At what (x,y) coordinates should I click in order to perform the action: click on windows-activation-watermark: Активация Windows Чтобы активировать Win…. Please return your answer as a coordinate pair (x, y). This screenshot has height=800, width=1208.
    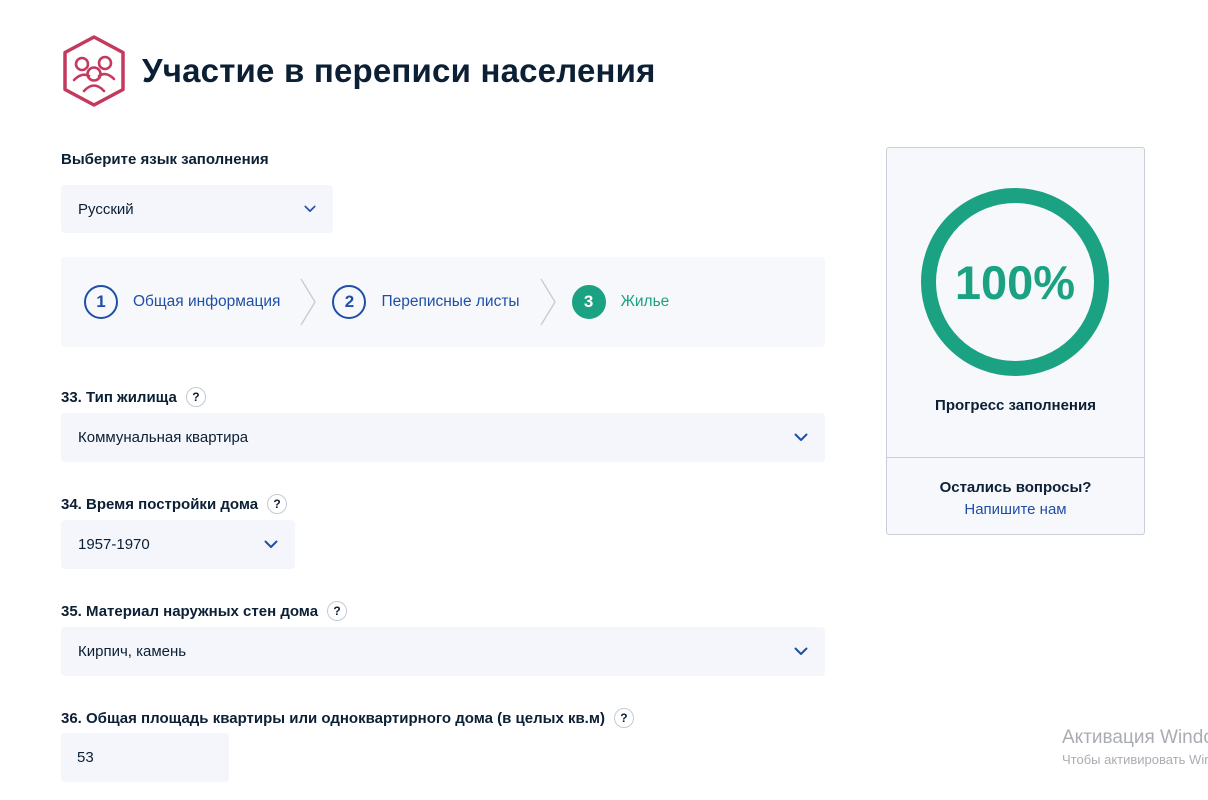
    Looking at the image, I should click on (1135, 747).